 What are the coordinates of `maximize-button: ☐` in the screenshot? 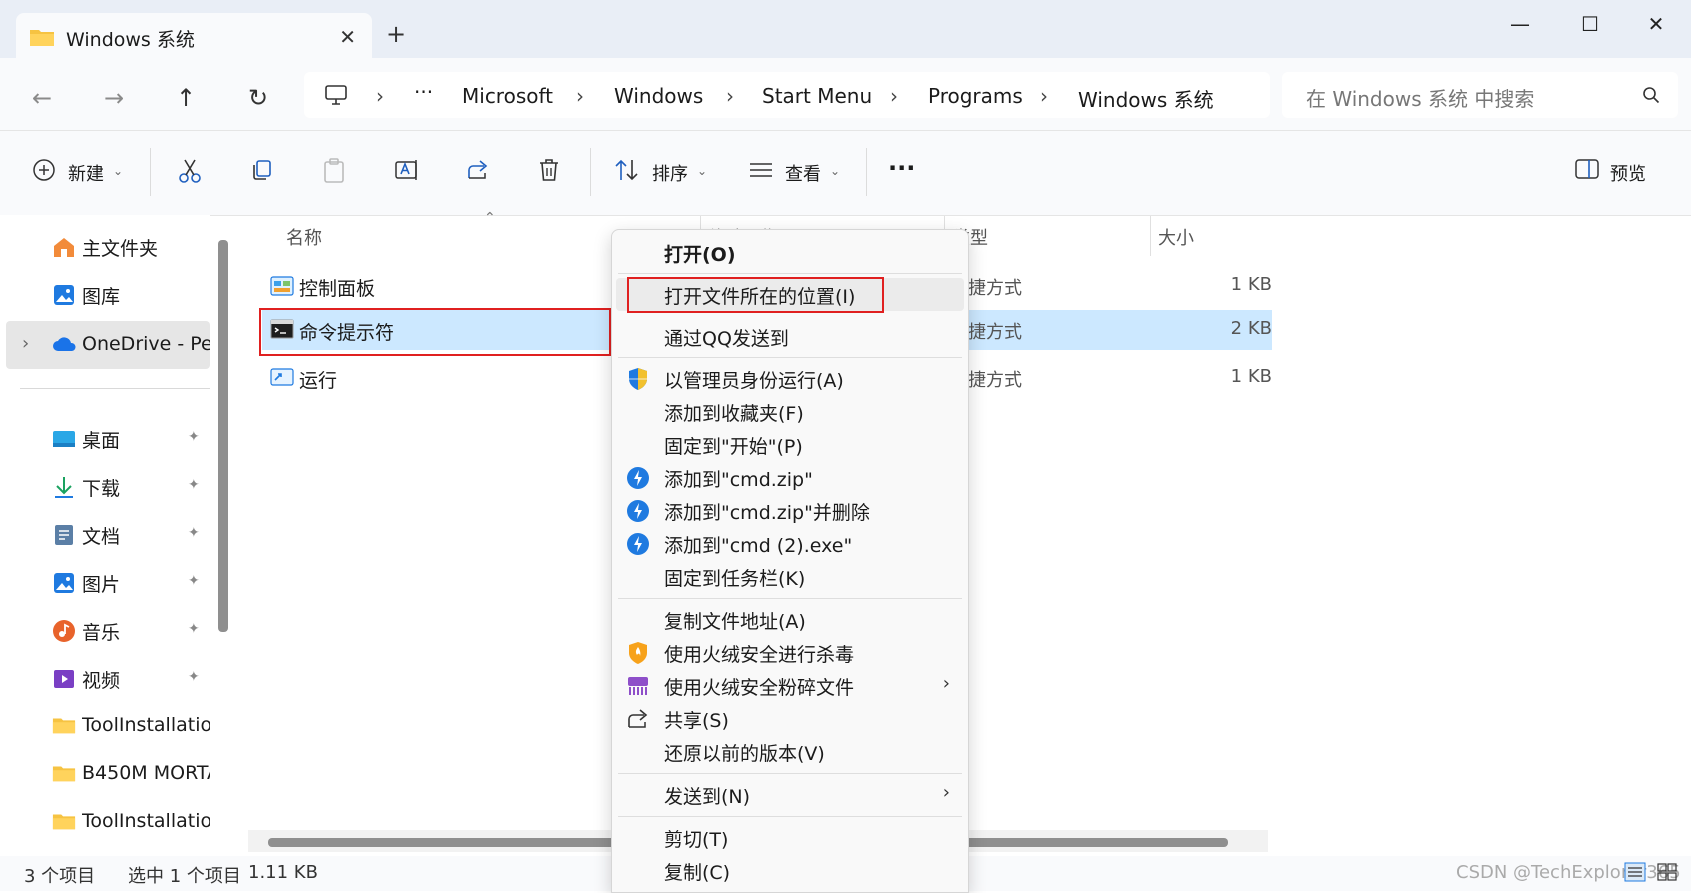 It's located at (1590, 26).